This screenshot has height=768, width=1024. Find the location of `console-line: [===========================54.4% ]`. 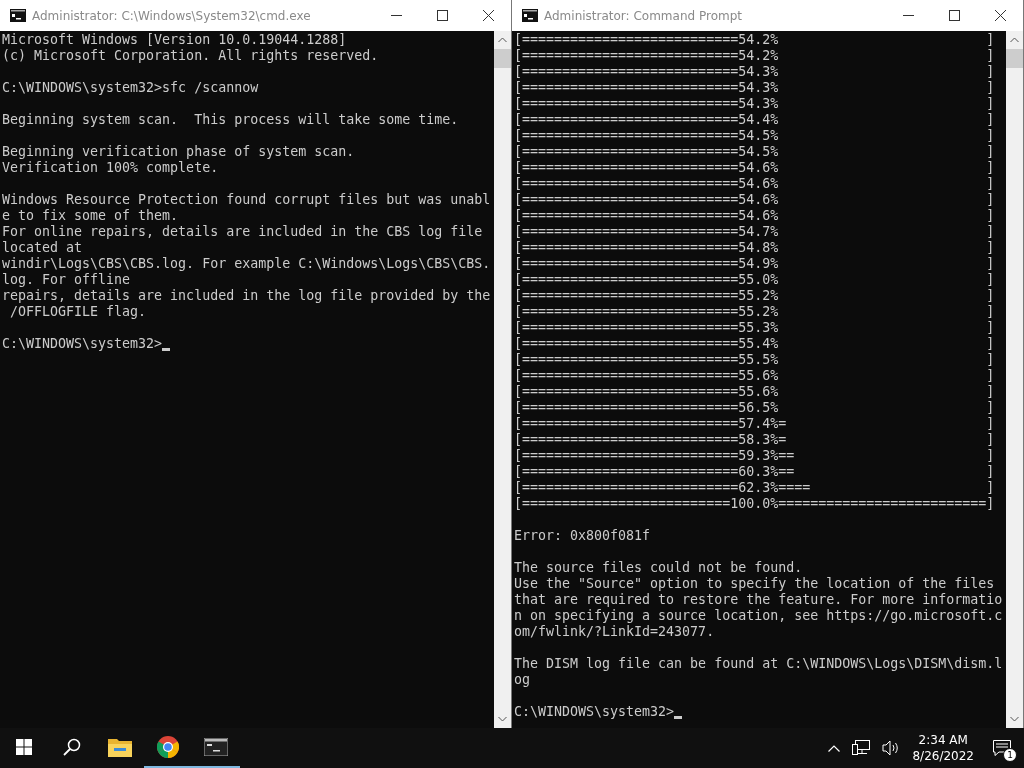

console-line: [===========================54.4% ] is located at coordinates (755, 120).